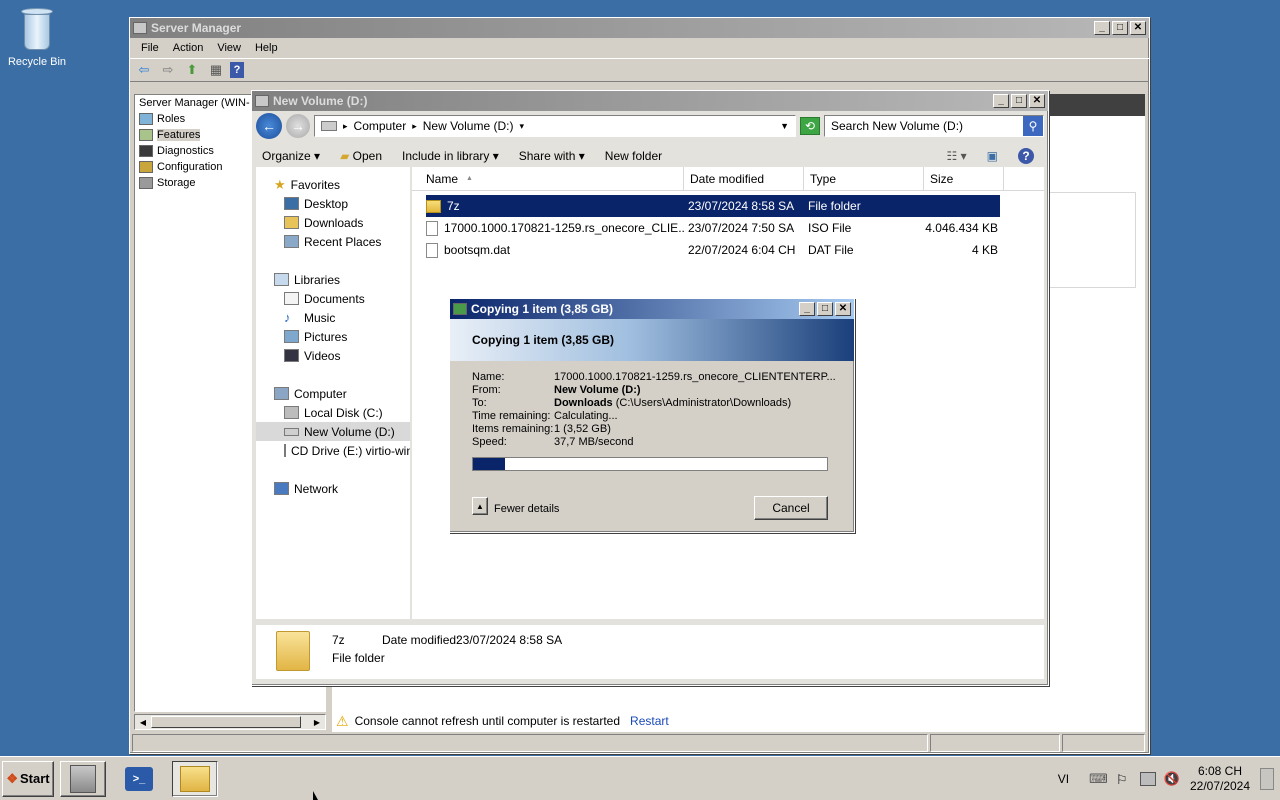  Describe the element at coordinates (333, 488) in the screenshot. I see `nav-network: Network` at that location.